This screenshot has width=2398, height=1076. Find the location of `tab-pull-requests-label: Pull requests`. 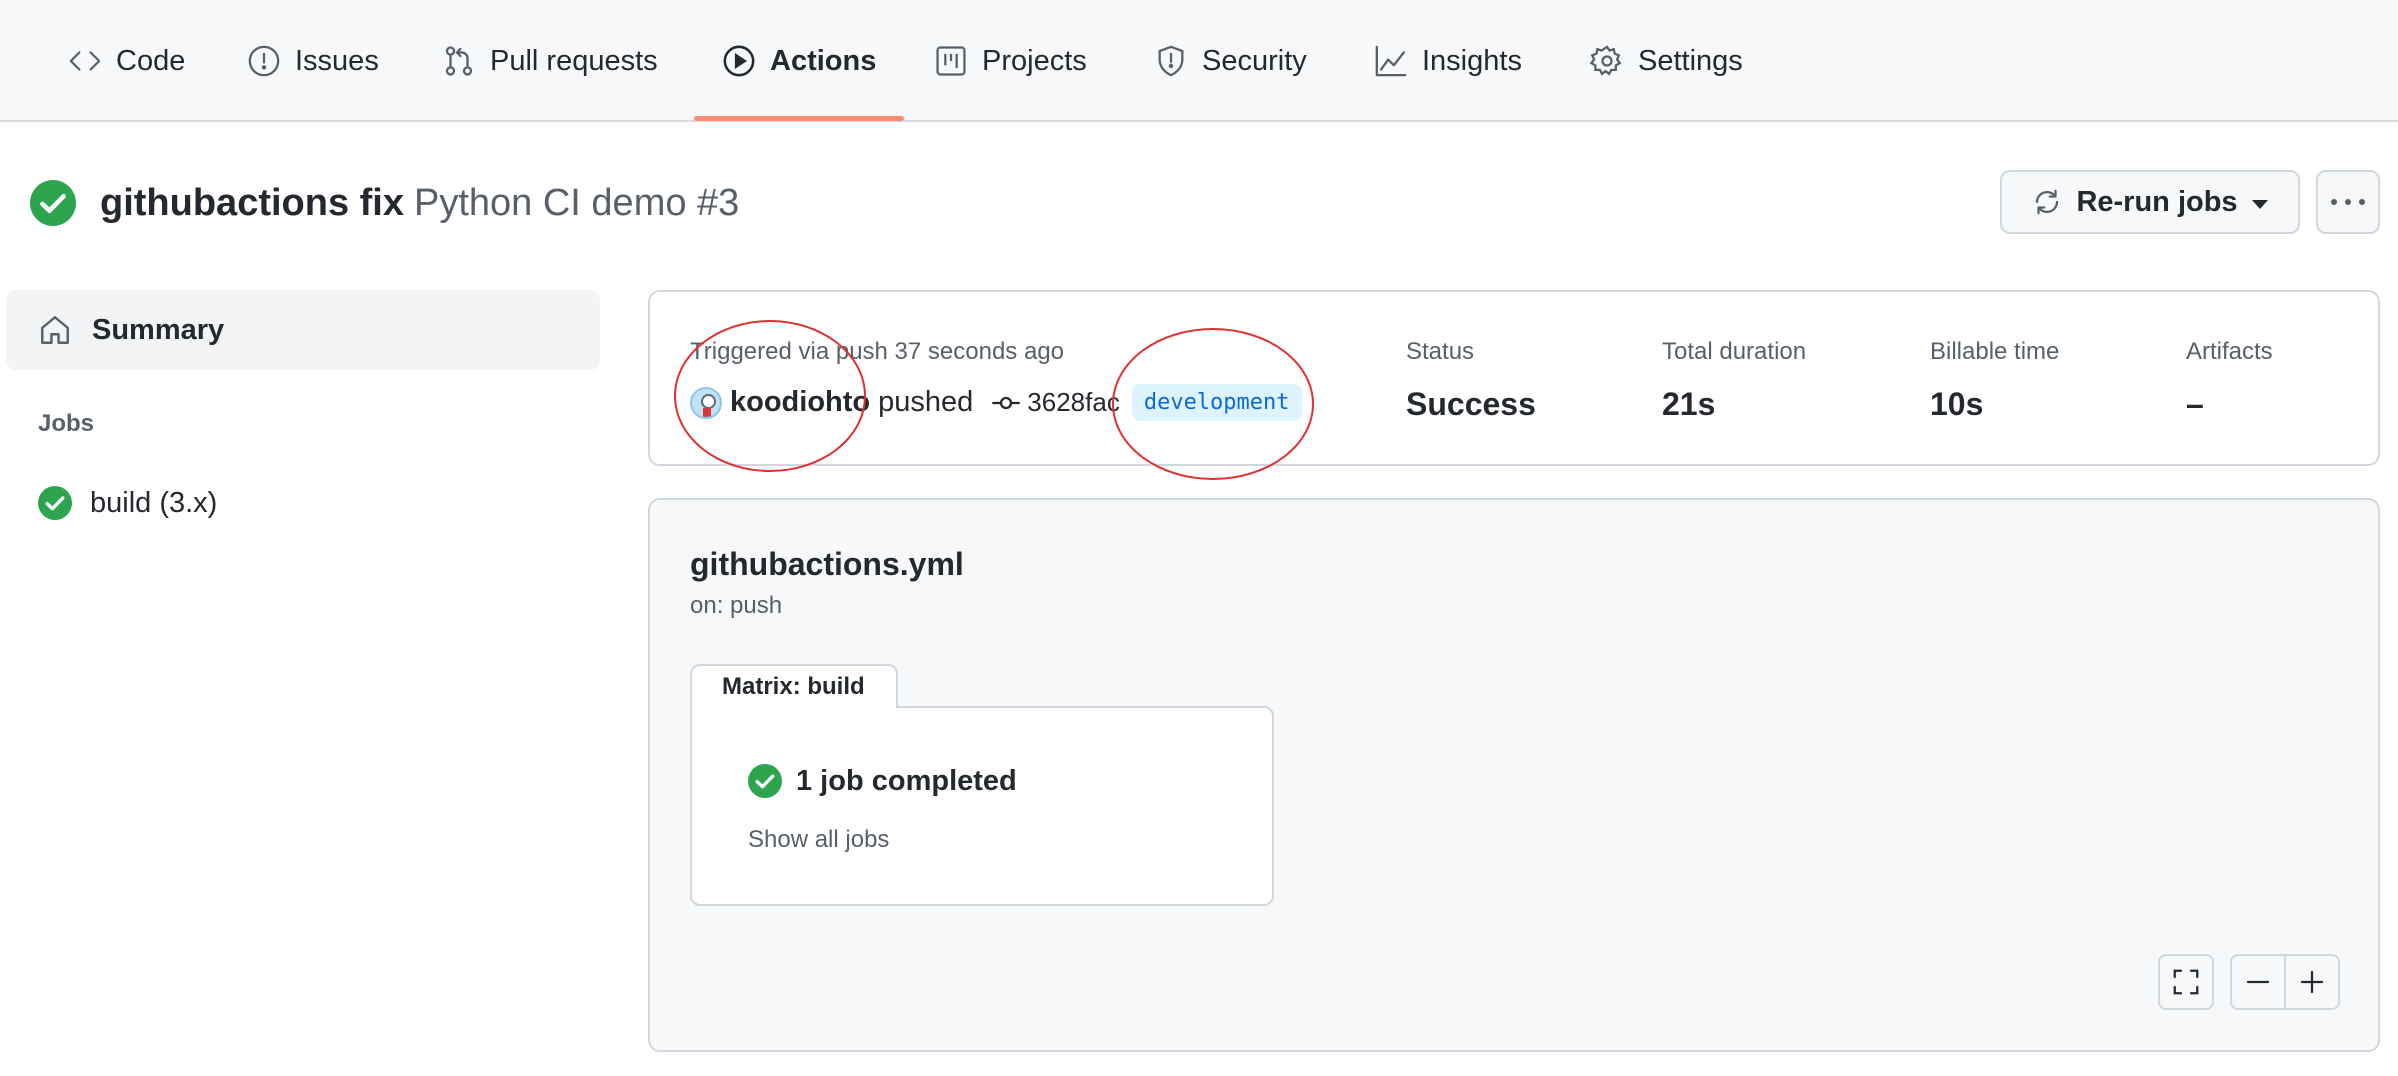

tab-pull-requests-label: Pull requests is located at coordinates (574, 60).